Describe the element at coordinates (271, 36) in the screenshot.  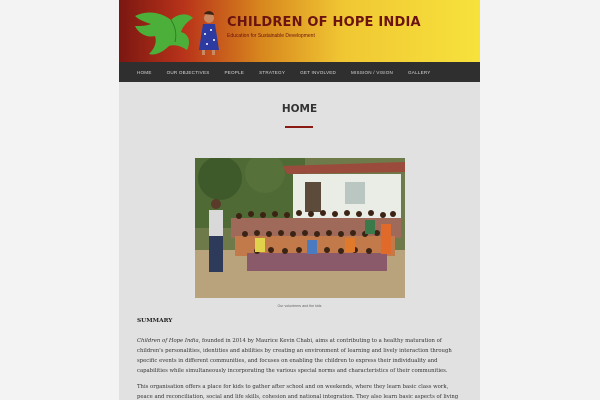
I see `site-tagline: Education for Sustainable Development` at that location.